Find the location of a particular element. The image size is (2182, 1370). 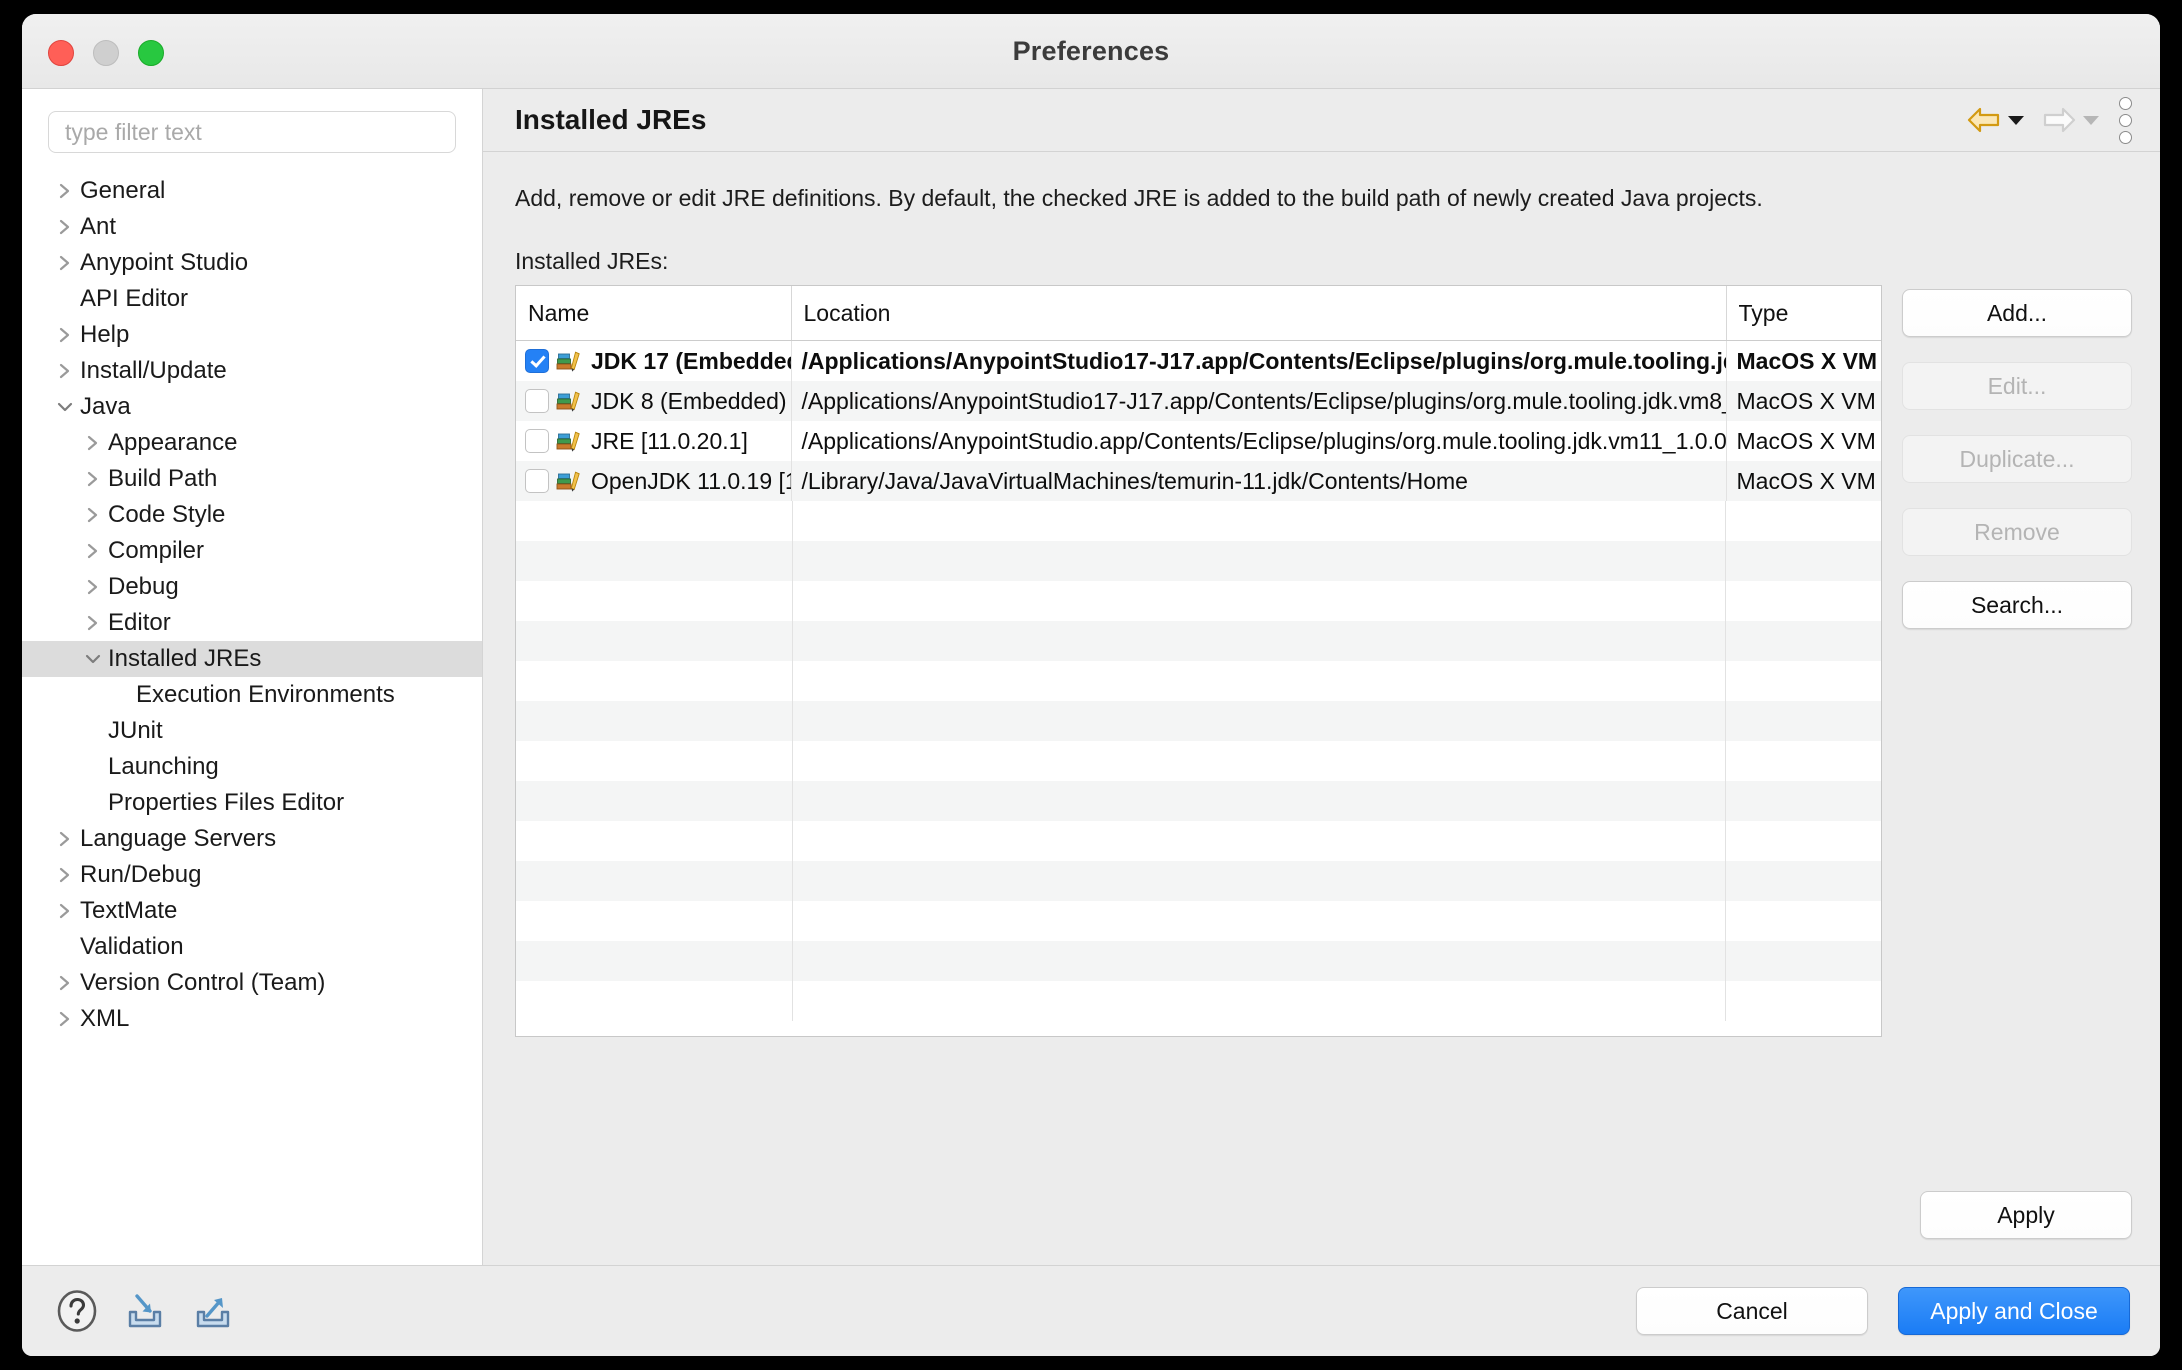

sidebar-item-xml: XML is located at coordinates (252, 1019).